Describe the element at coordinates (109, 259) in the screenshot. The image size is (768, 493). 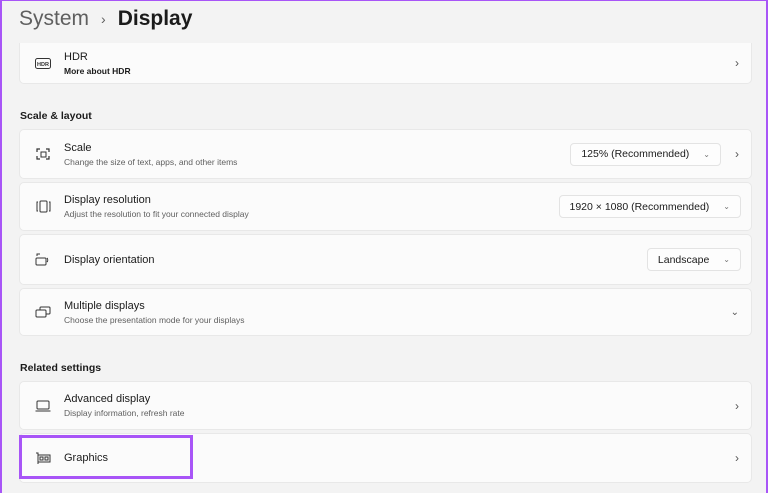
I see `orientation-title: Display orientation` at that location.